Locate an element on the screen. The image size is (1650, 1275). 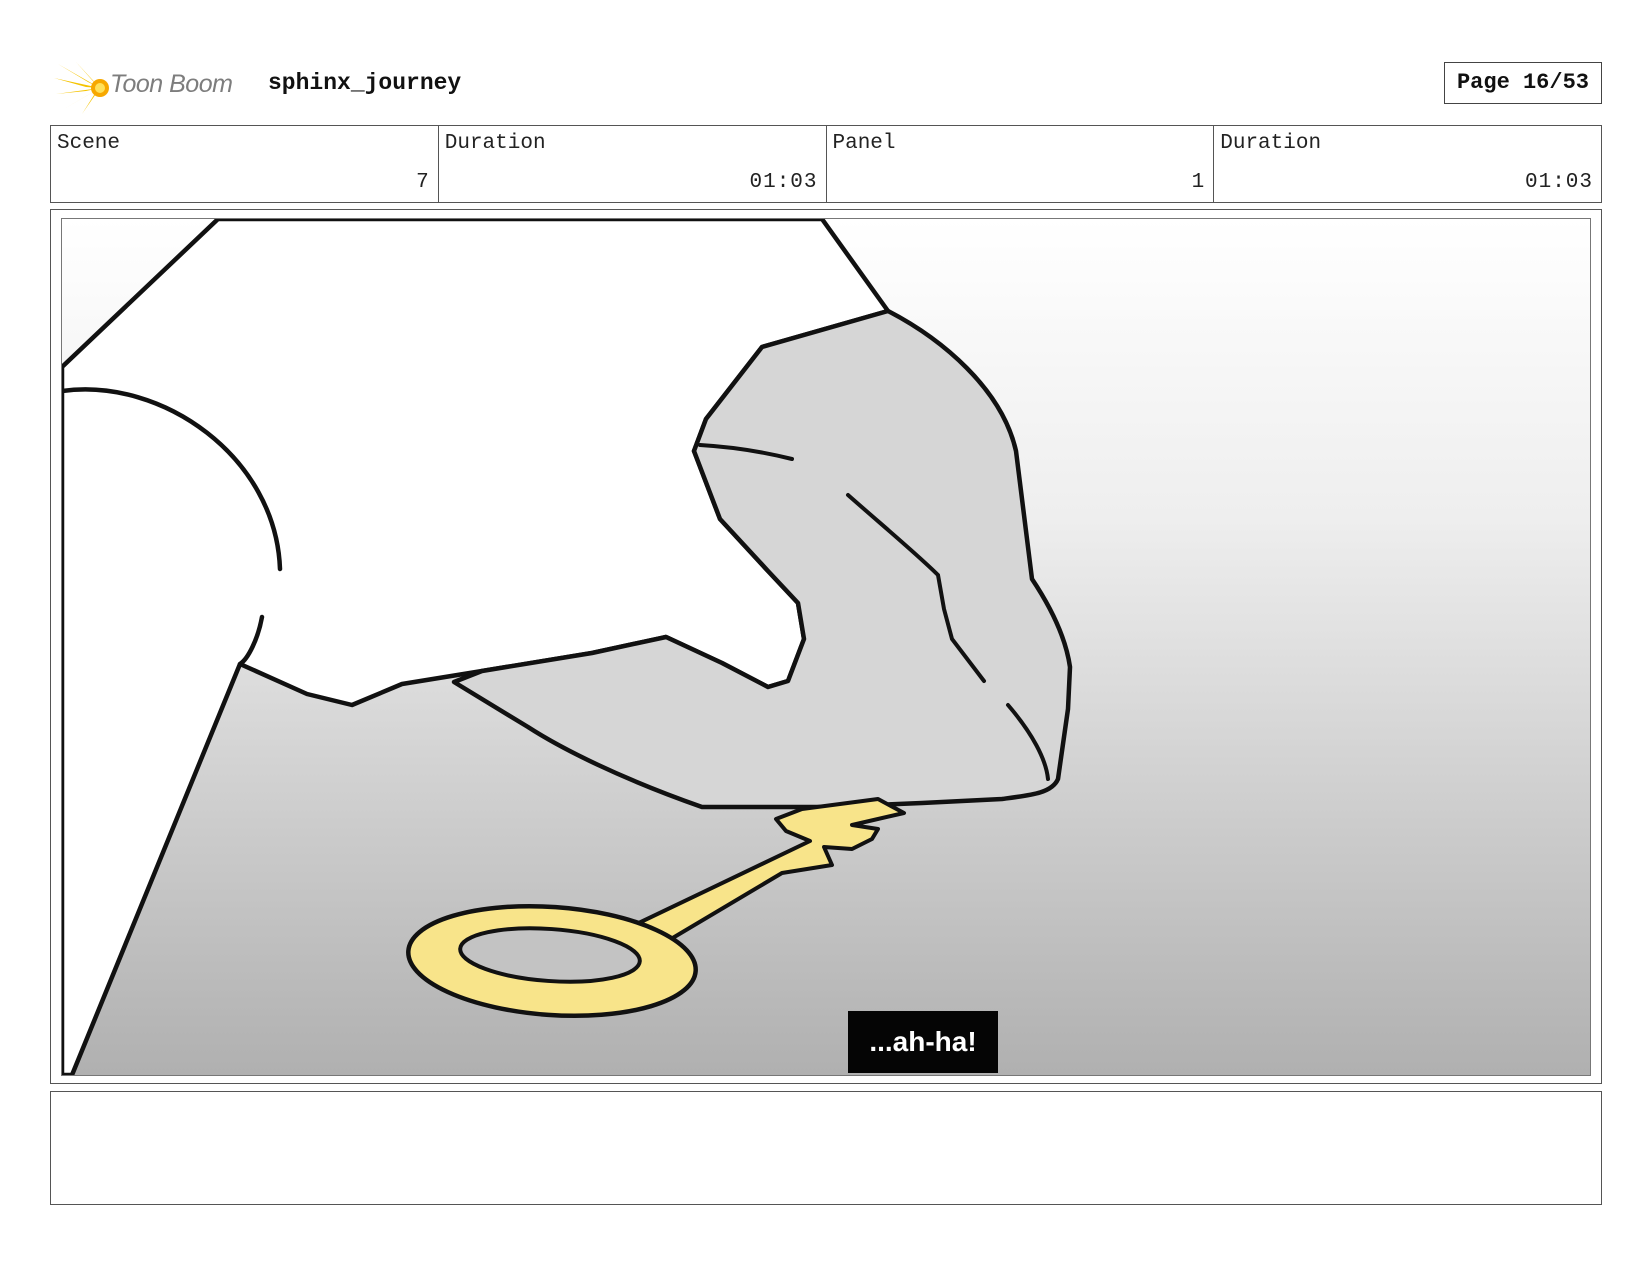
panel-value: 1 is located at coordinates (1198, 182).